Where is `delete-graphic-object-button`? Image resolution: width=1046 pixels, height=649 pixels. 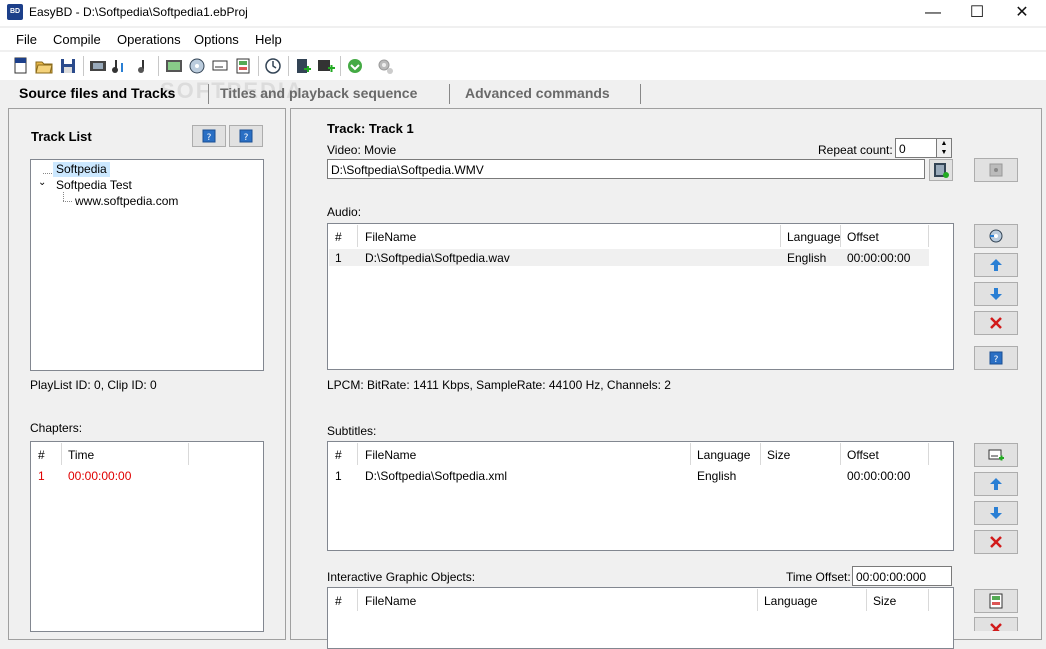
delete-graphic-object-button is located at coordinates (996, 624).